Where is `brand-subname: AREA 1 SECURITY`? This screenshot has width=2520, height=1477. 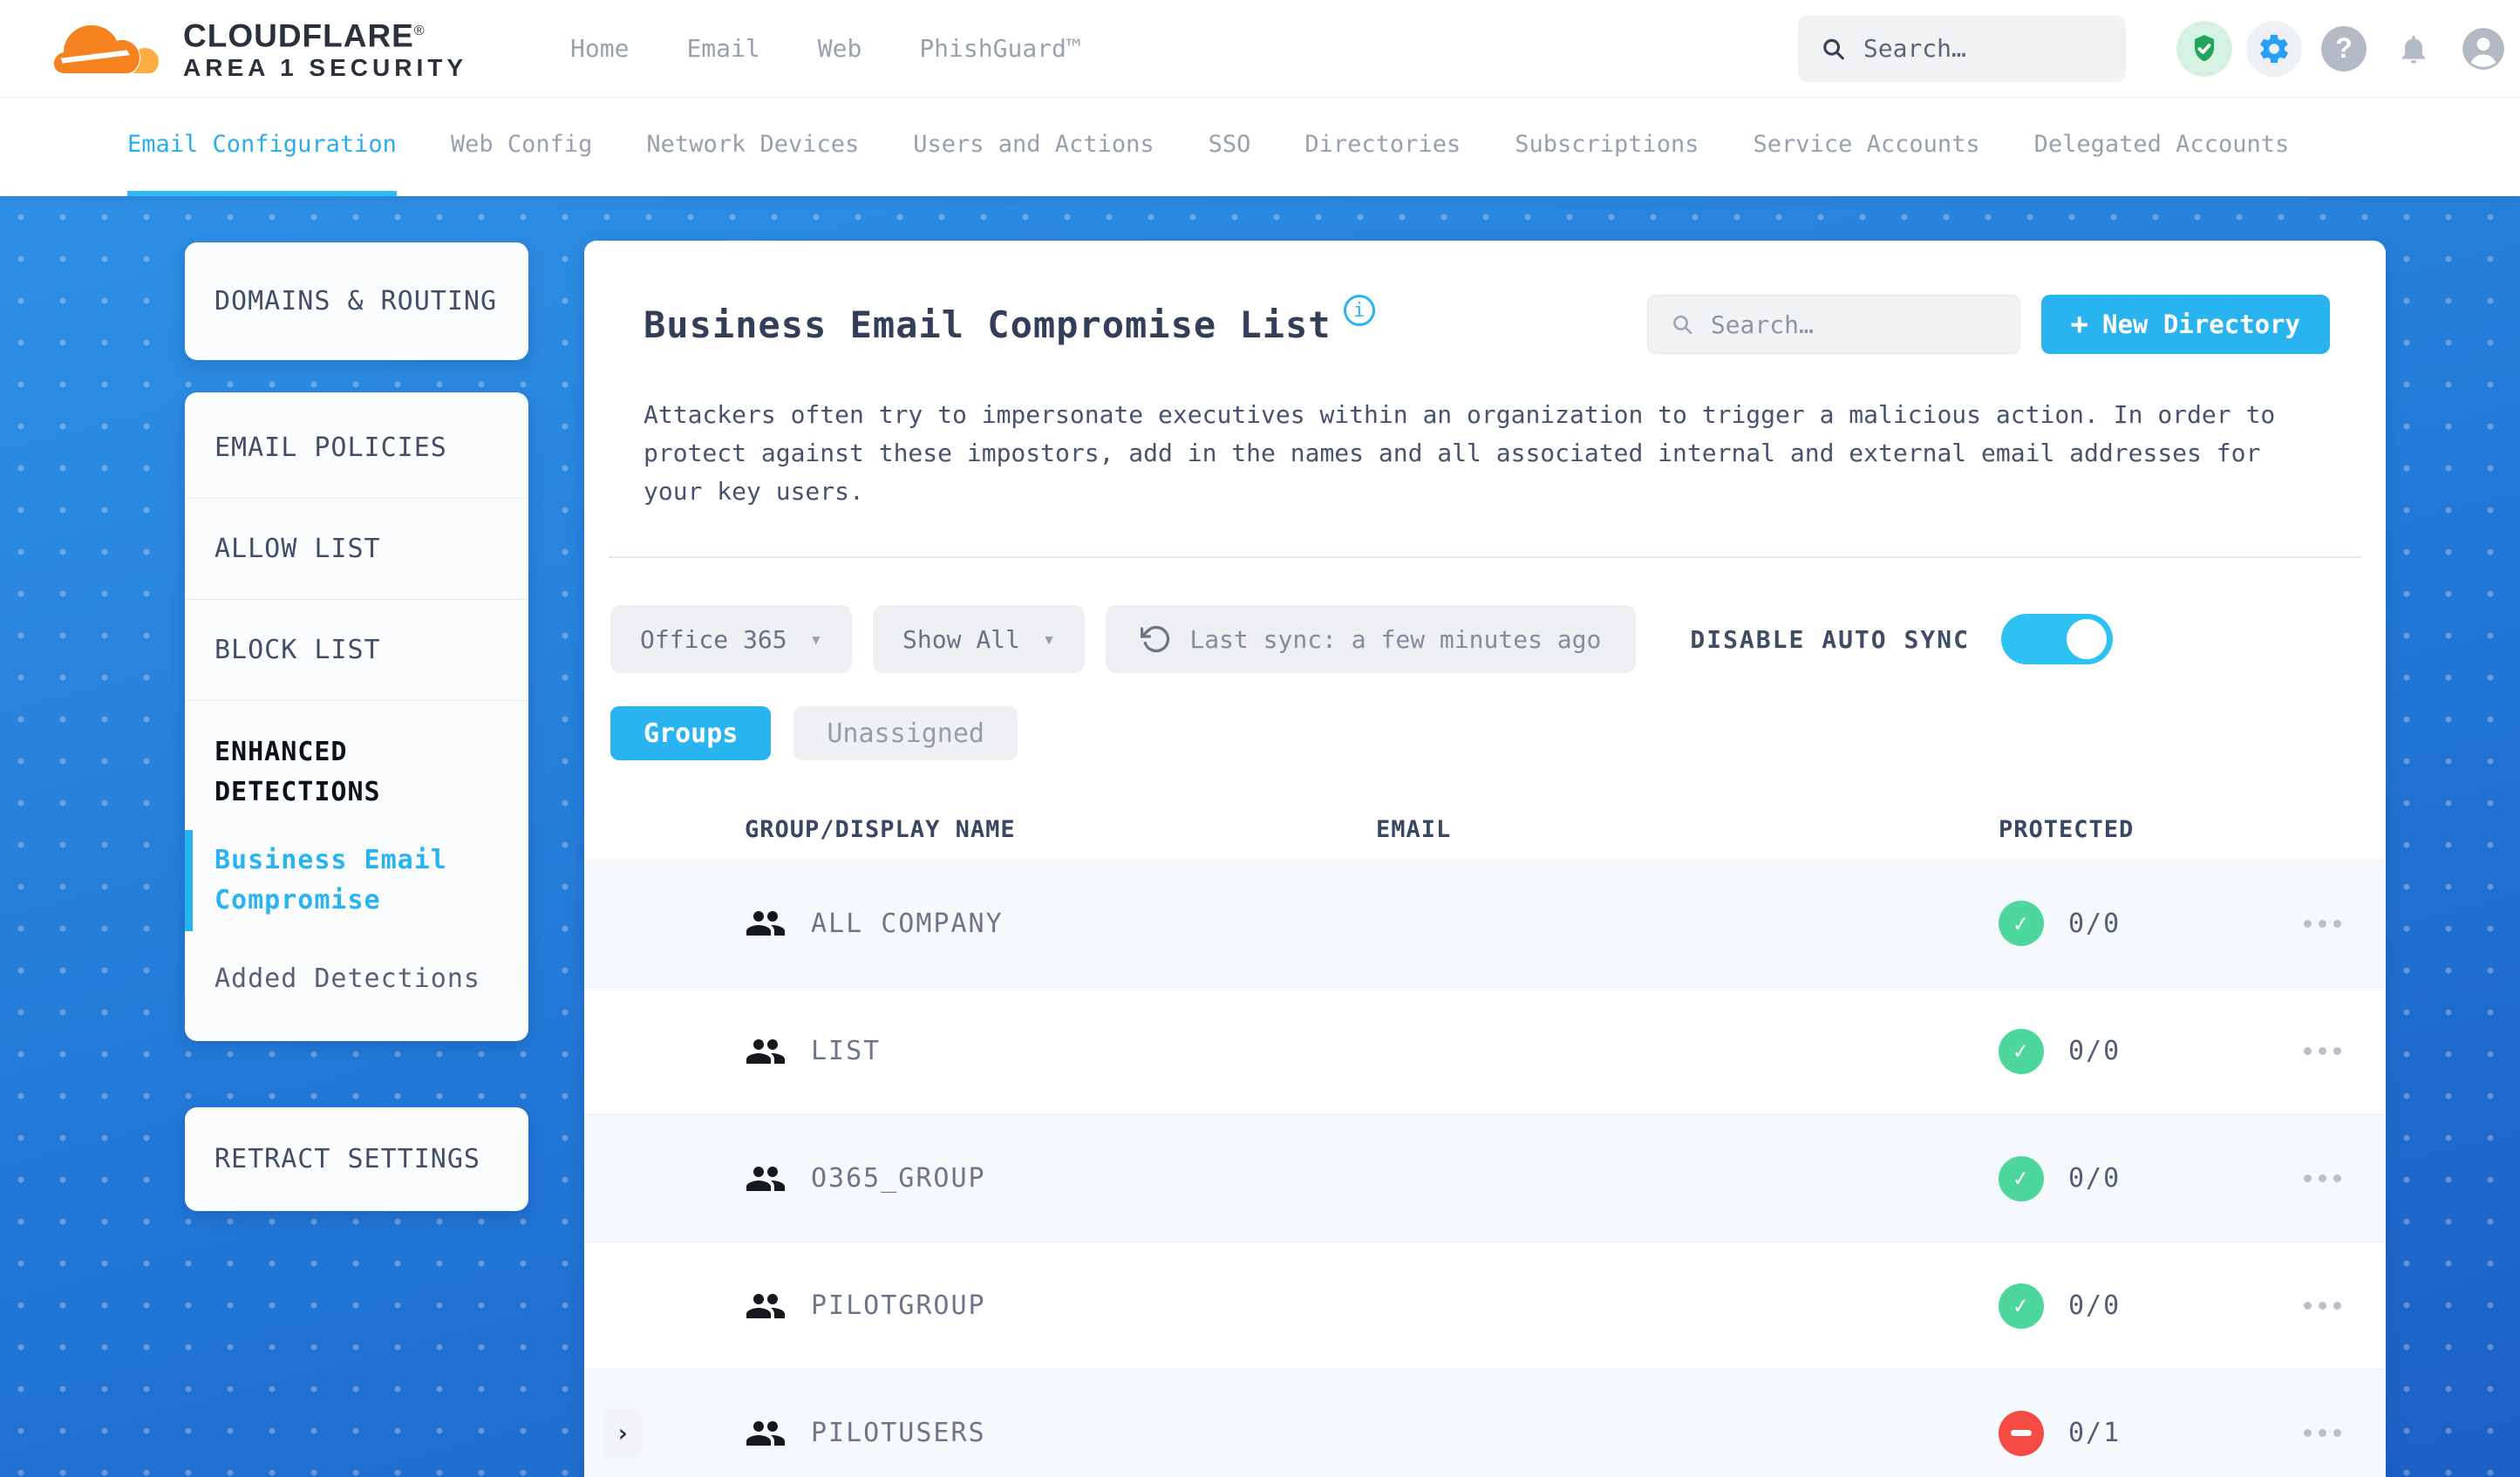 brand-subname: AREA 1 SECURITY is located at coordinates (325, 68).